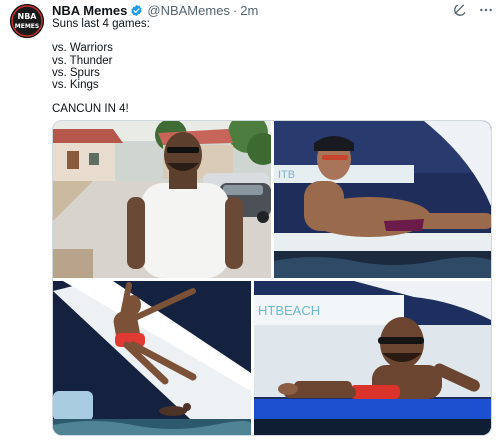  Describe the element at coordinates (28, 16) in the screenshot. I see `avatar-text-top: NBA` at that location.